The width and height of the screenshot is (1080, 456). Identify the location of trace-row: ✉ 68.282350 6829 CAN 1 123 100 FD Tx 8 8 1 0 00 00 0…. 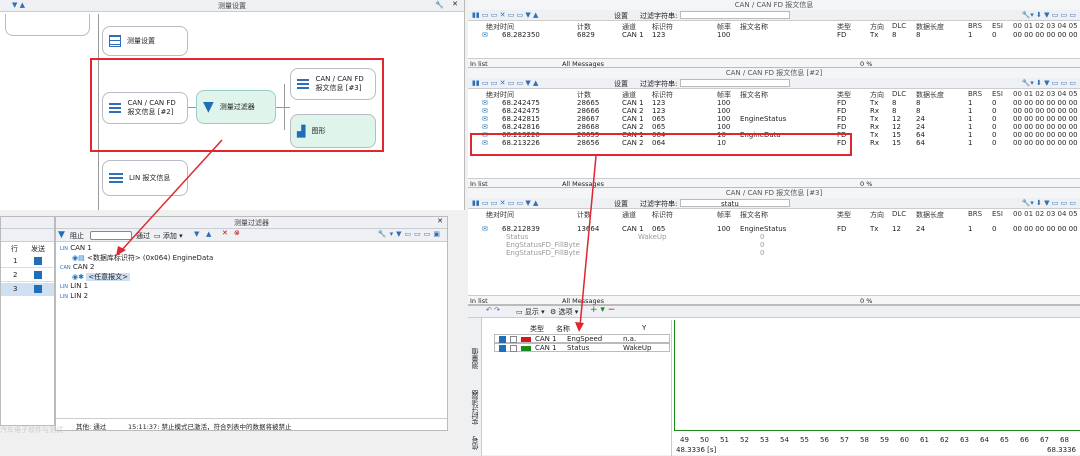
(774, 35).